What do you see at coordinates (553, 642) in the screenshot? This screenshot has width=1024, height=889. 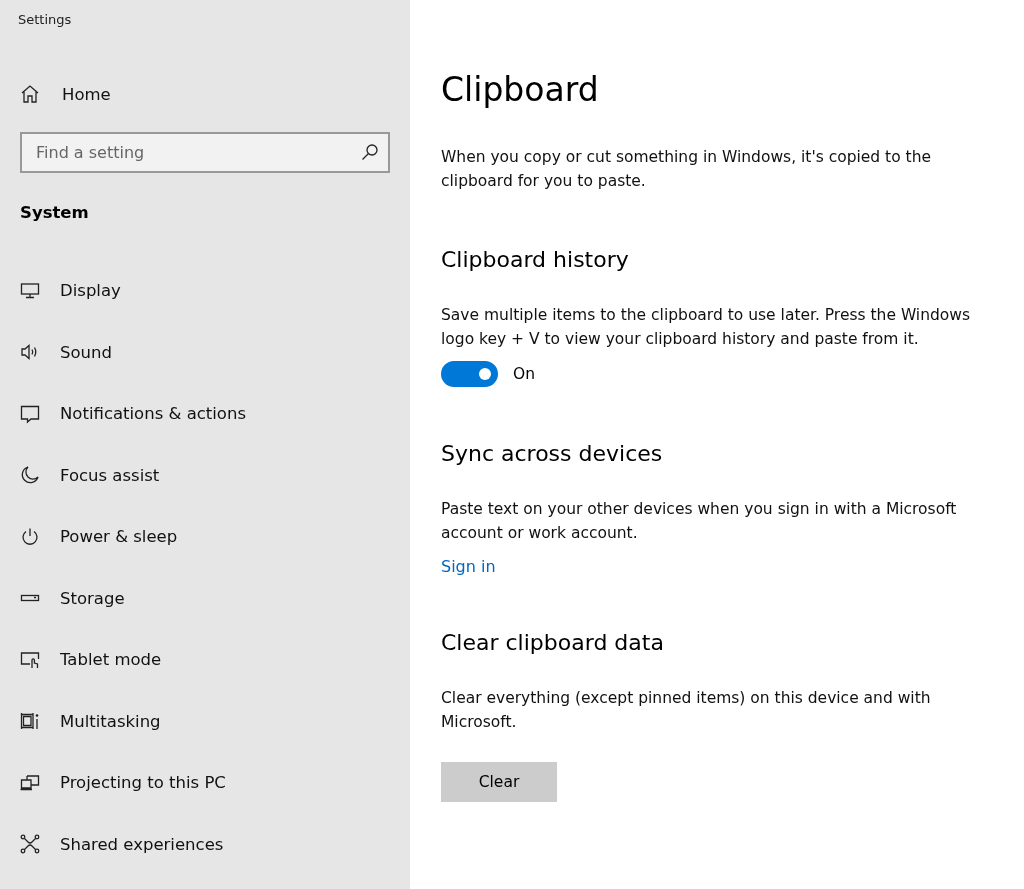 I see `section-heading: Clear clipboard data` at bounding box center [553, 642].